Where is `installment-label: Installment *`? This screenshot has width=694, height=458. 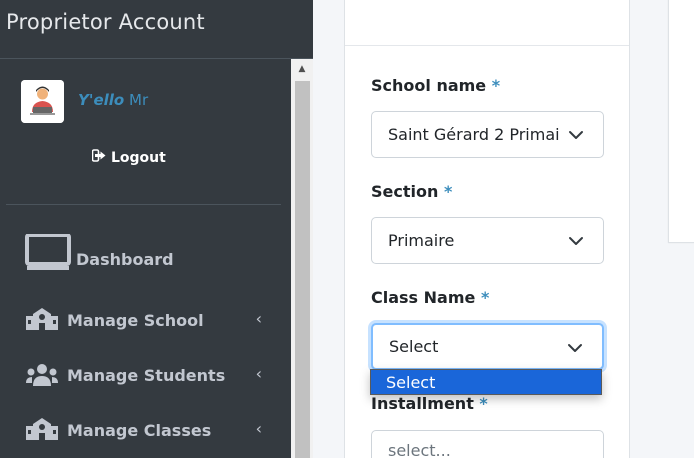
installment-label: Installment * is located at coordinates (429, 403).